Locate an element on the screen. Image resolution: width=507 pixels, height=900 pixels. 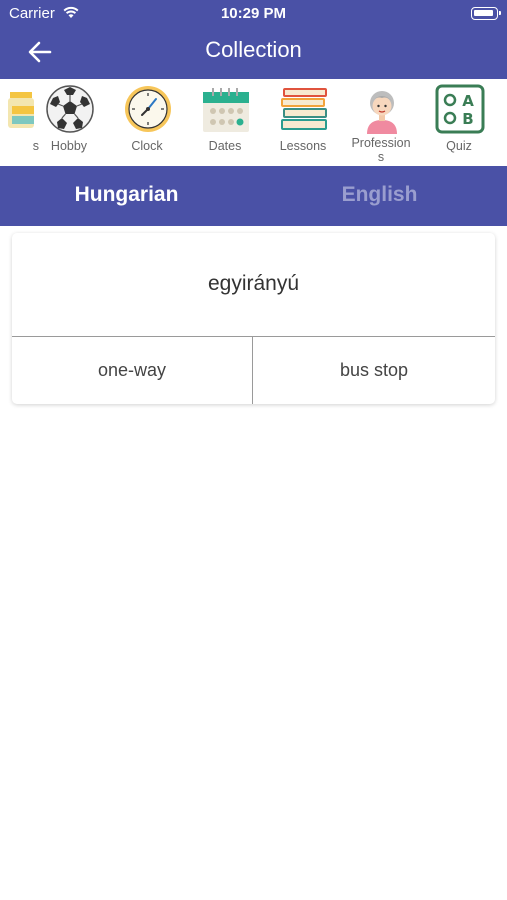
page-title: Collection is located at coordinates (253, 49).